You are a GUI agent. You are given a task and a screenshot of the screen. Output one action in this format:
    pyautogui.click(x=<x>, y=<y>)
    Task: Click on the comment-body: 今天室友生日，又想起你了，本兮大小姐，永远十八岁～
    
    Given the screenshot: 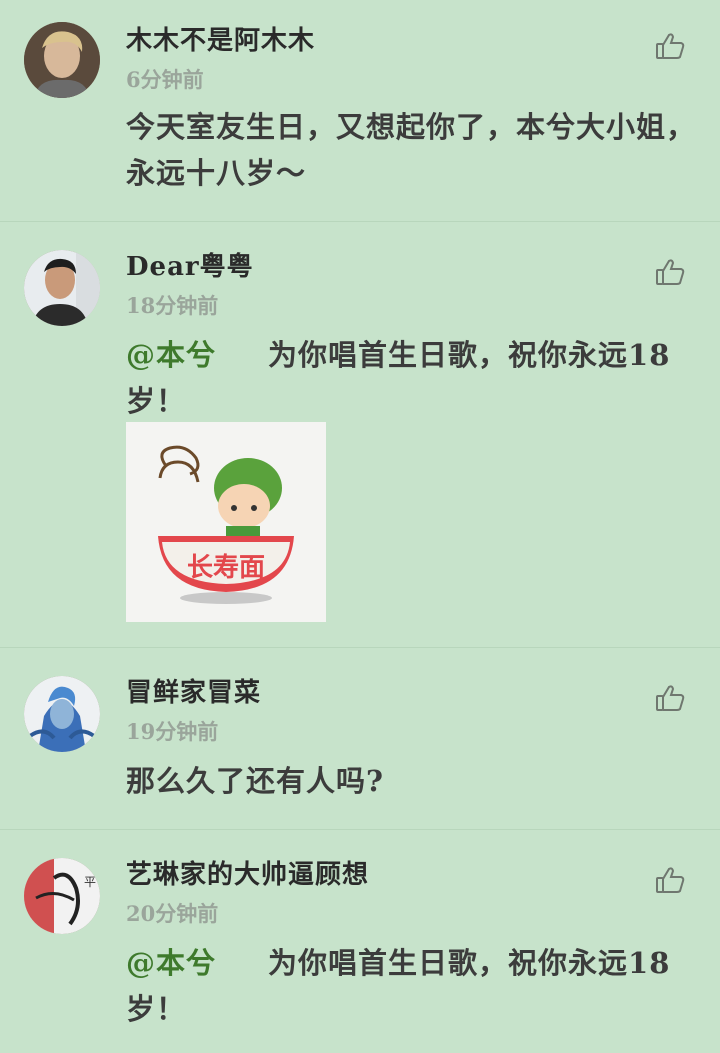 What is the action you would take?
    pyautogui.click(x=411, y=150)
    